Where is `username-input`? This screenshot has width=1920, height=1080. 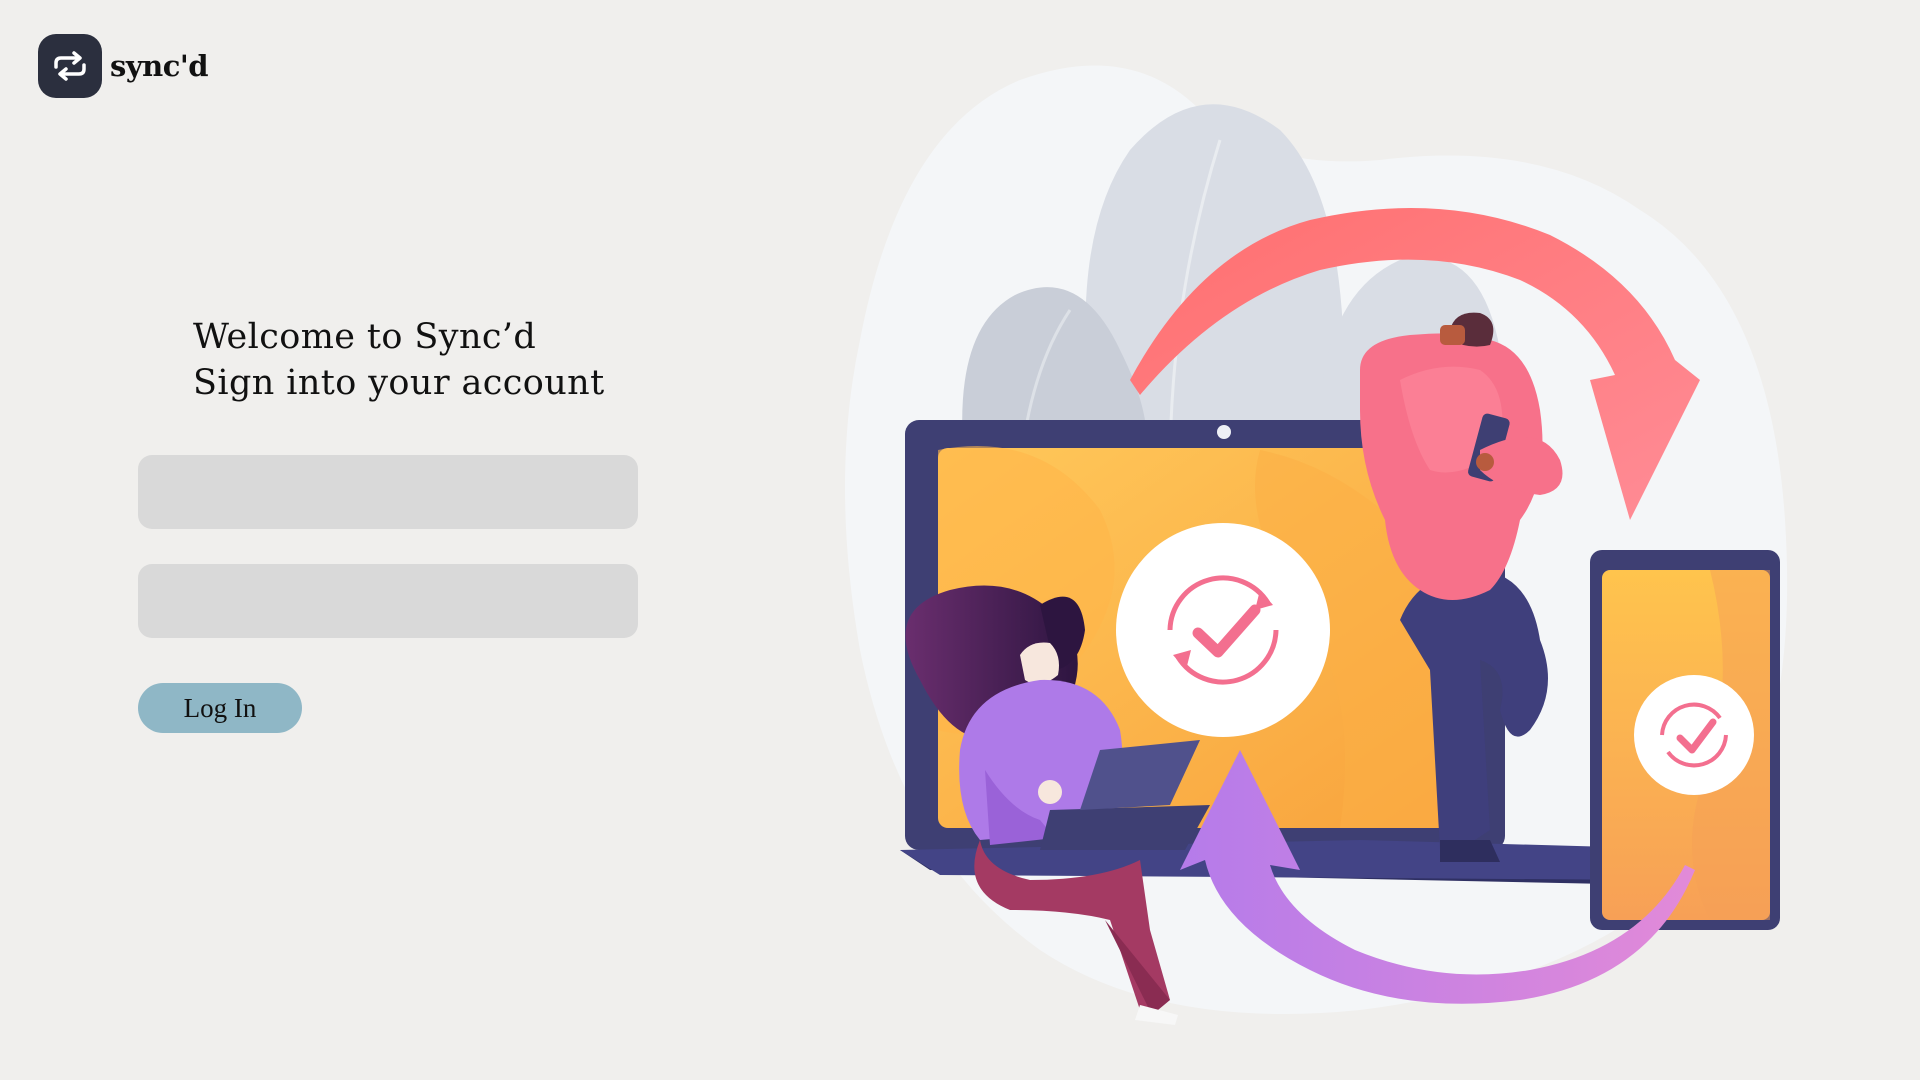 username-input is located at coordinates (388, 492).